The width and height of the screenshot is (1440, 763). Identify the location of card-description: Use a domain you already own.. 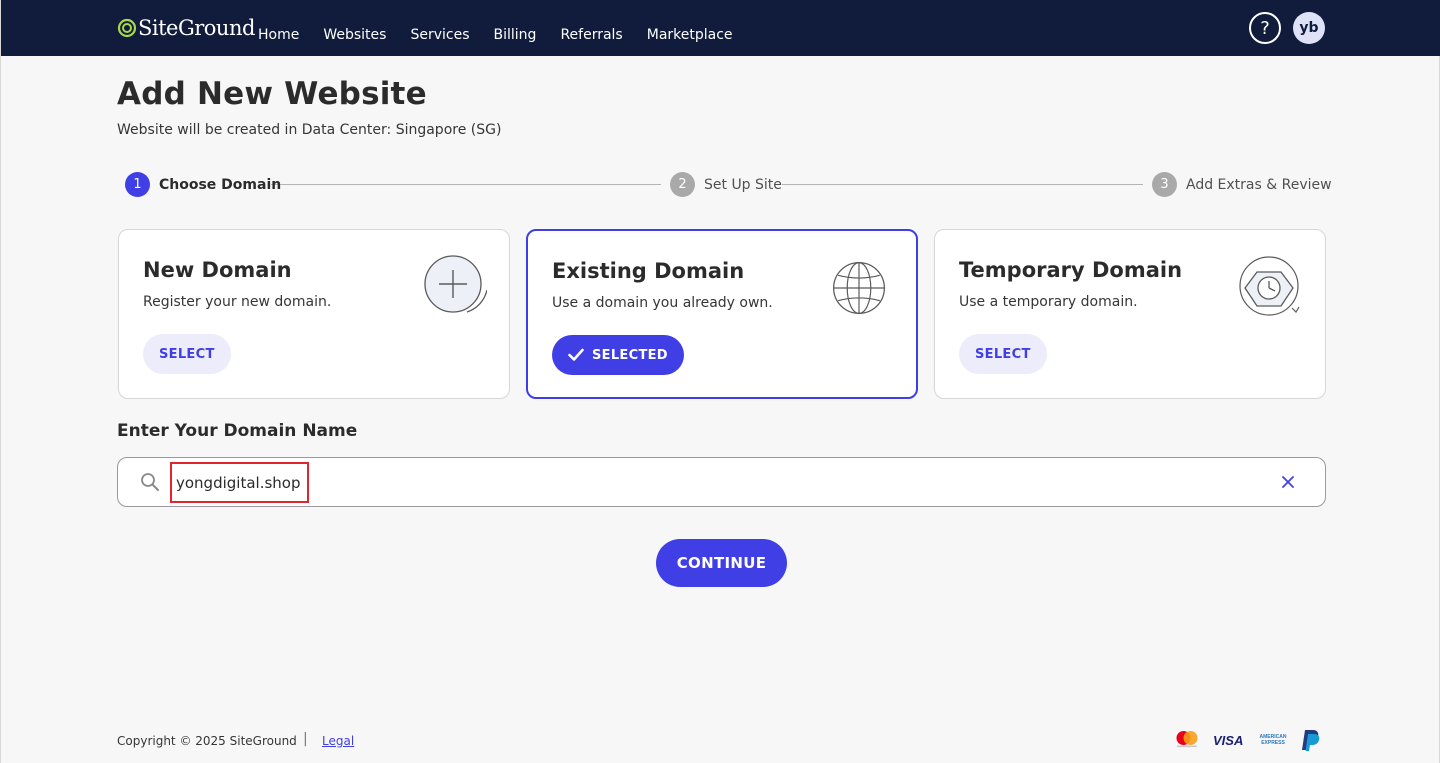
(662, 303).